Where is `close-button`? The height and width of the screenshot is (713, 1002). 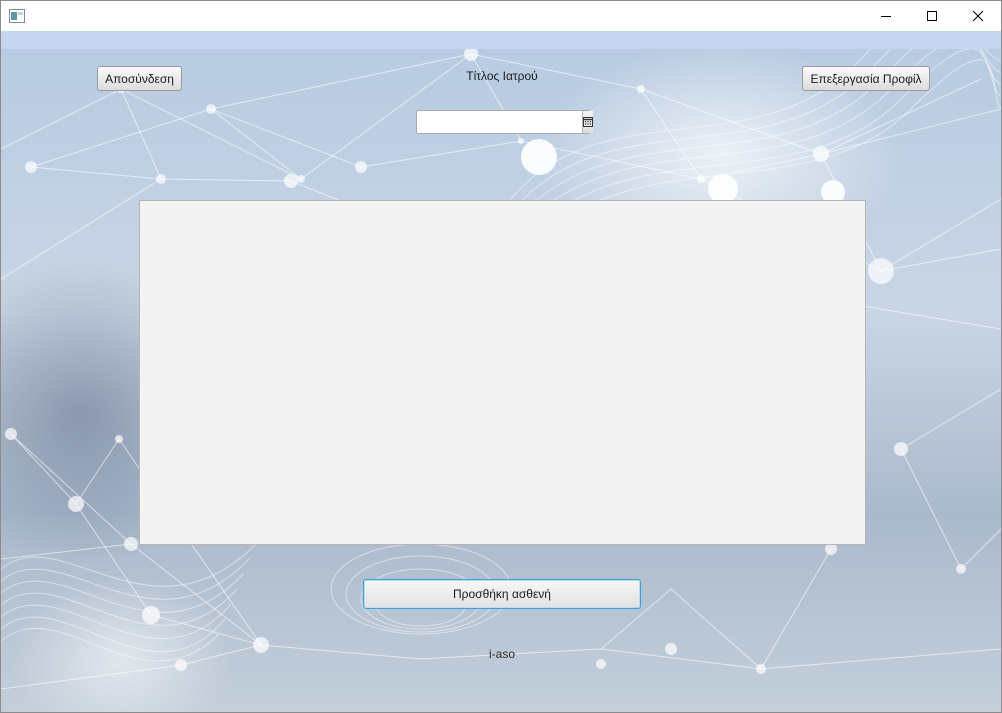
close-button is located at coordinates (978, 16).